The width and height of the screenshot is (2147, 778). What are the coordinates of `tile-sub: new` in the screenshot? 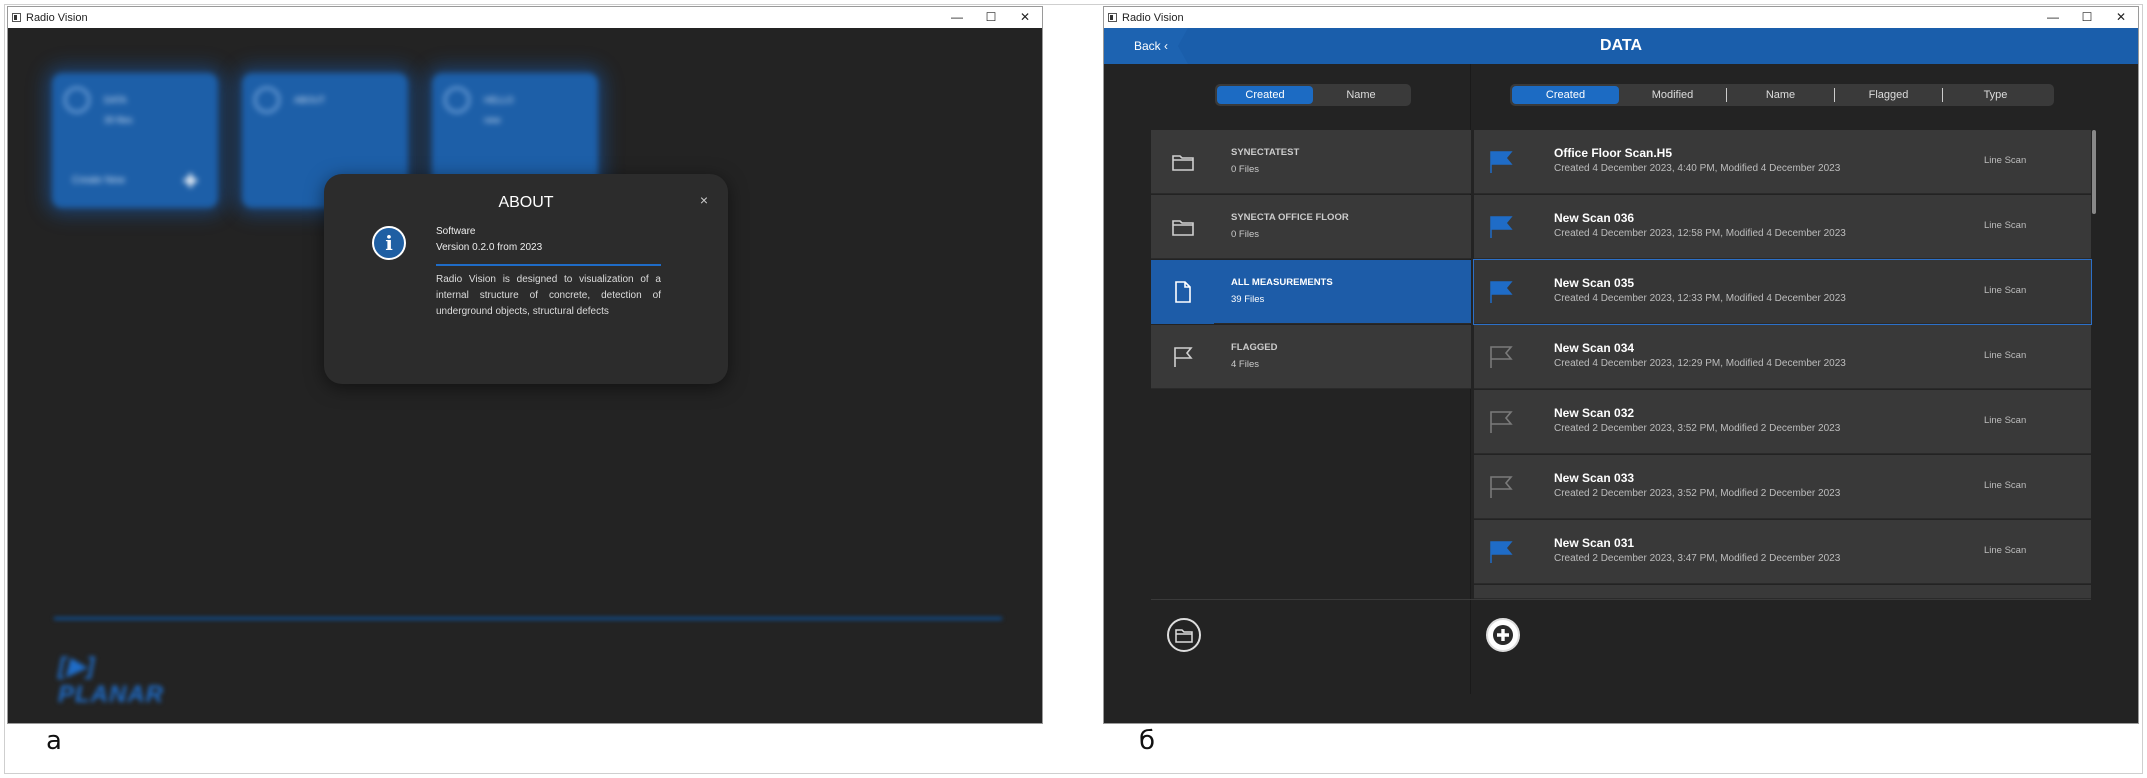 It's located at (492, 120).